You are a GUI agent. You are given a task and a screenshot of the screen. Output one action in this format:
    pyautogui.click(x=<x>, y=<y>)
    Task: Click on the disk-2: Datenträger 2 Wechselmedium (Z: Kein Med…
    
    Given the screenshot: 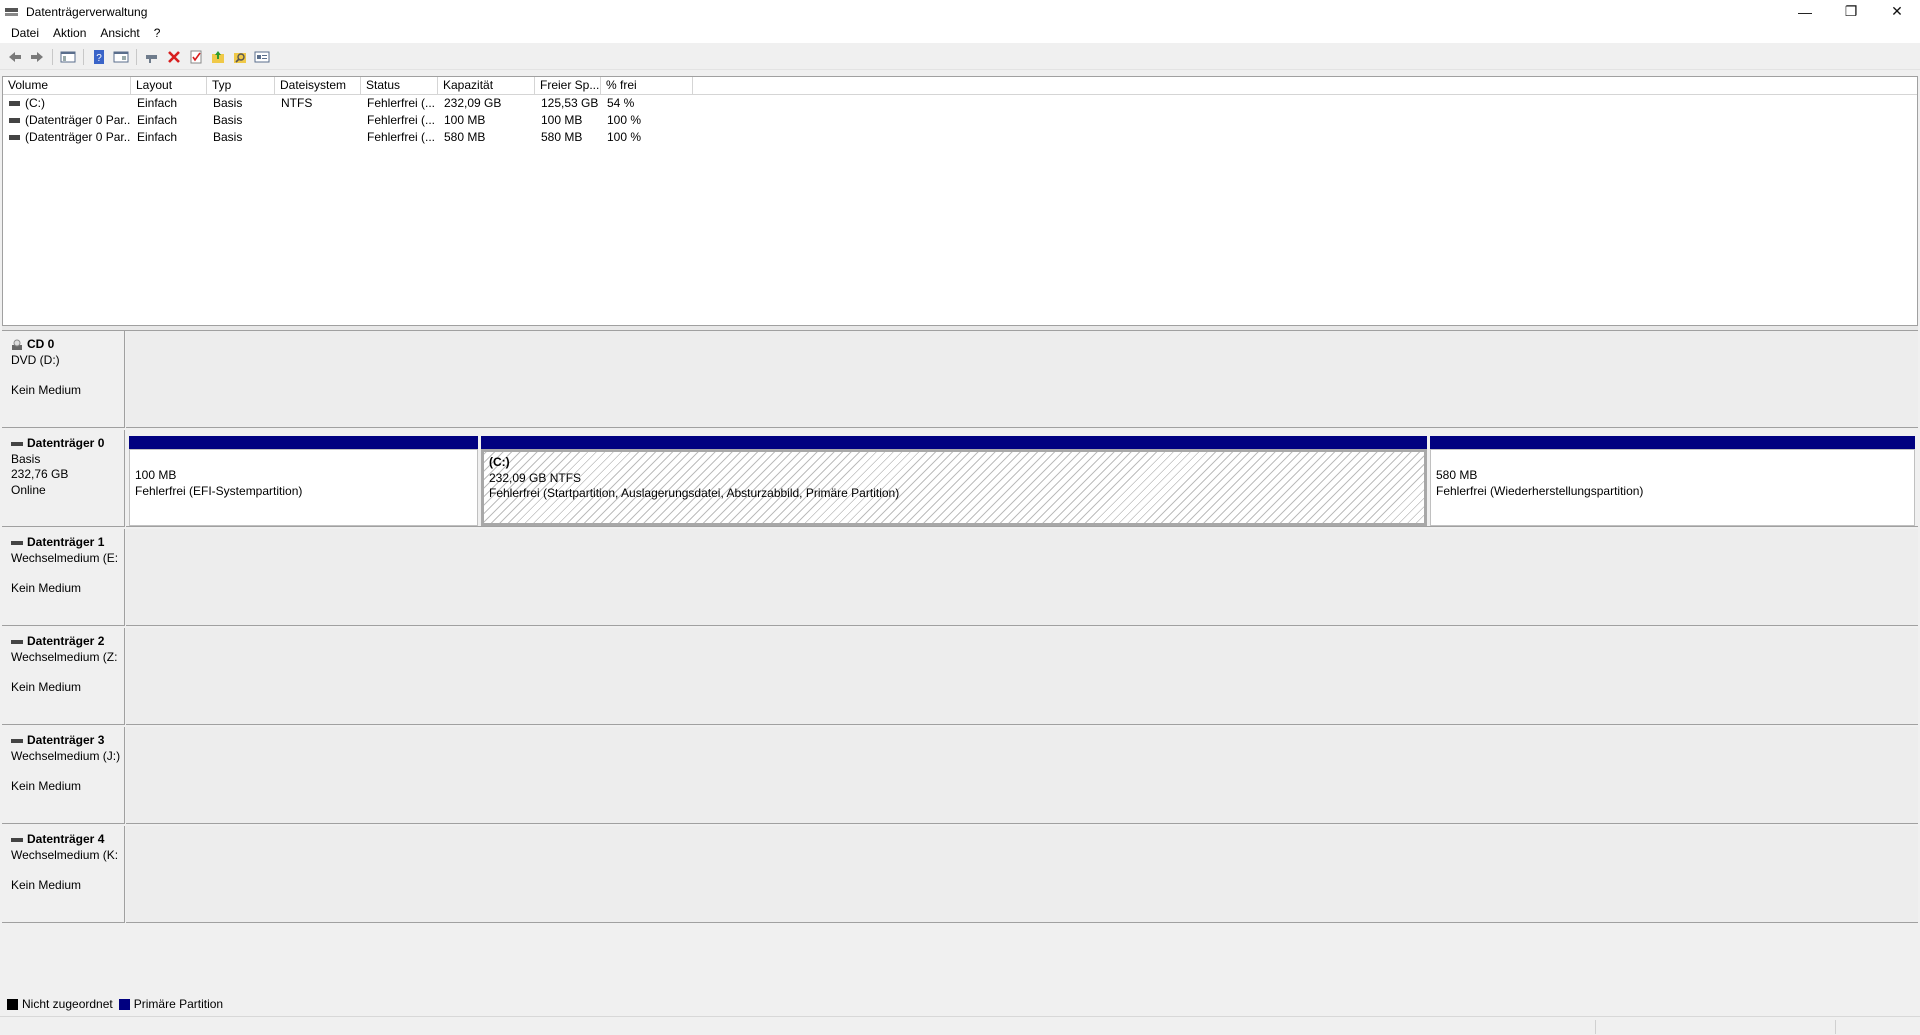 What is the action you would take?
    pyautogui.click(x=960, y=677)
    